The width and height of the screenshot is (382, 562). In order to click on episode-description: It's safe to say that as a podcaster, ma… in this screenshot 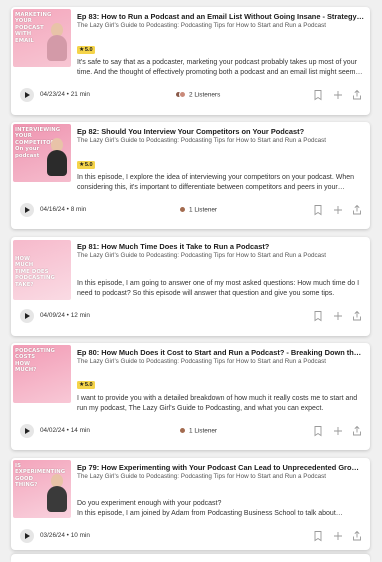, I will do `click(217, 67)`.